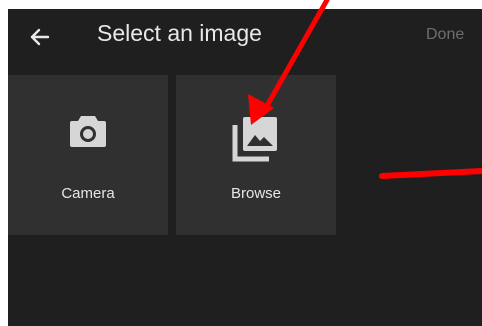 The image size is (482, 326). I want to click on browse-label: Browse, so click(256, 193).